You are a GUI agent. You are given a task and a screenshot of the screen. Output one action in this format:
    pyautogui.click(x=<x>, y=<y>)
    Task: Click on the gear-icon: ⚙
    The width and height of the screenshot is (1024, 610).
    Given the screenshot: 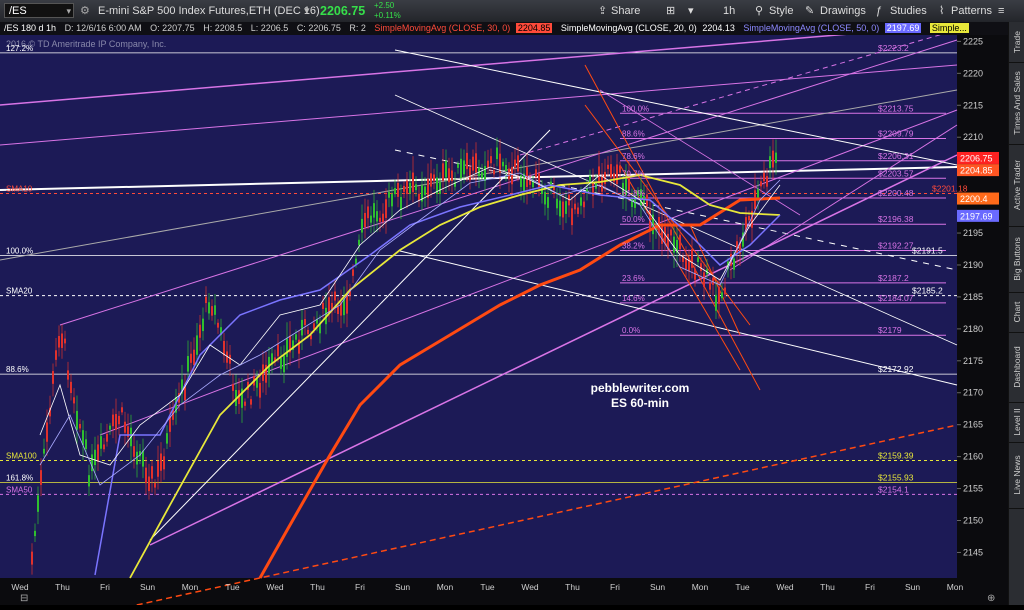 What is the action you would take?
    pyautogui.click(x=85, y=11)
    